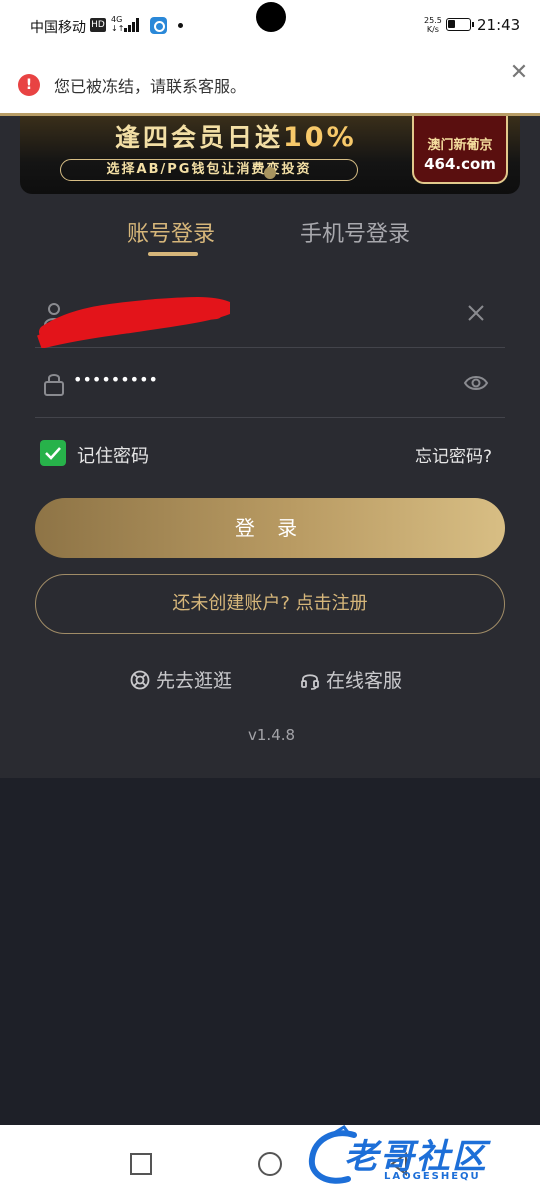  What do you see at coordinates (320, 137) in the screenshot?
I see `banner-headline-percent: 10%` at bounding box center [320, 137].